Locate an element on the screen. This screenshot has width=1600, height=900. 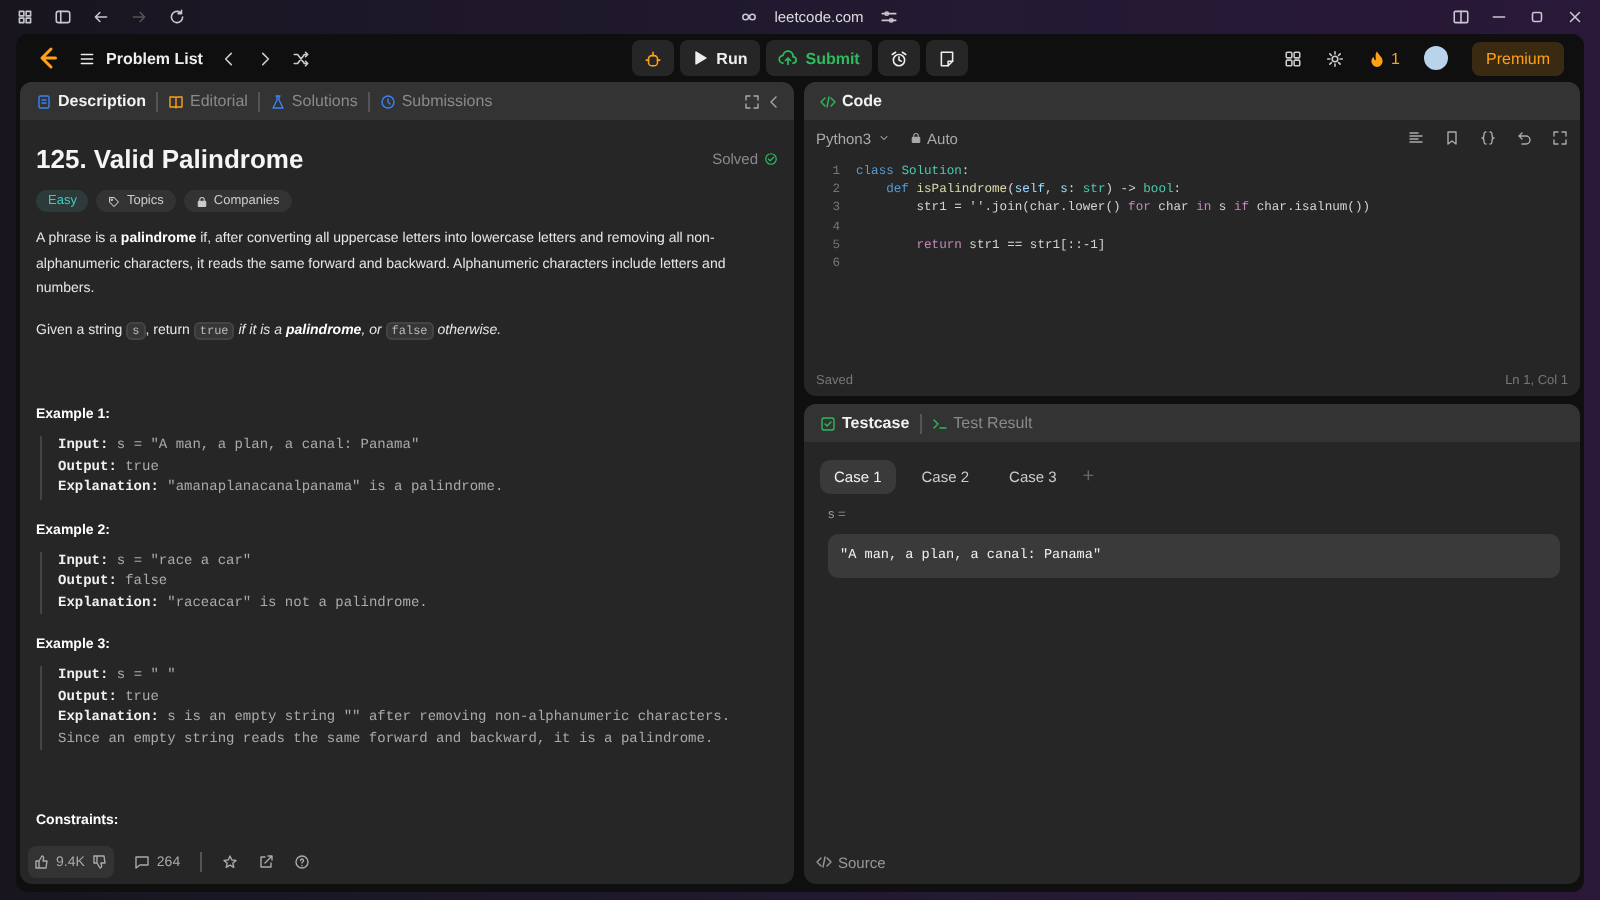
timer-button is located at coordinates (898, 58).